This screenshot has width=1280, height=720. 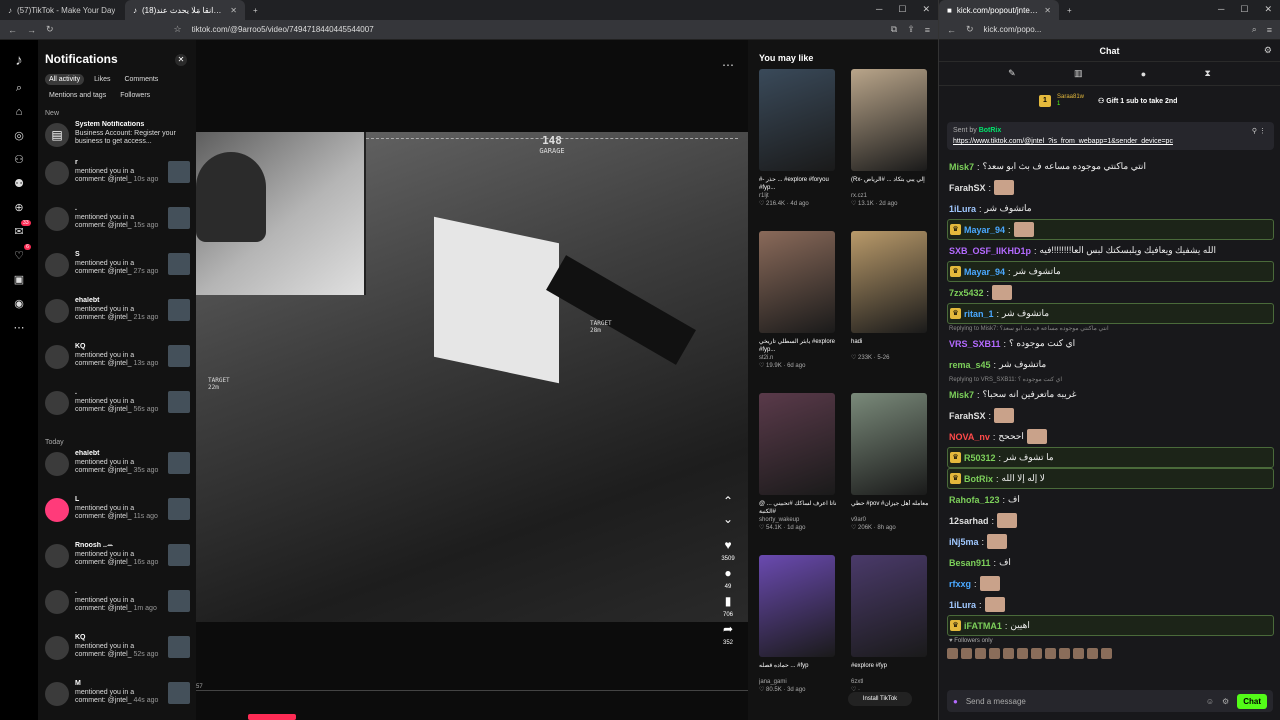 I want to click on live-icon: ▣, so click(x=19, y=279).